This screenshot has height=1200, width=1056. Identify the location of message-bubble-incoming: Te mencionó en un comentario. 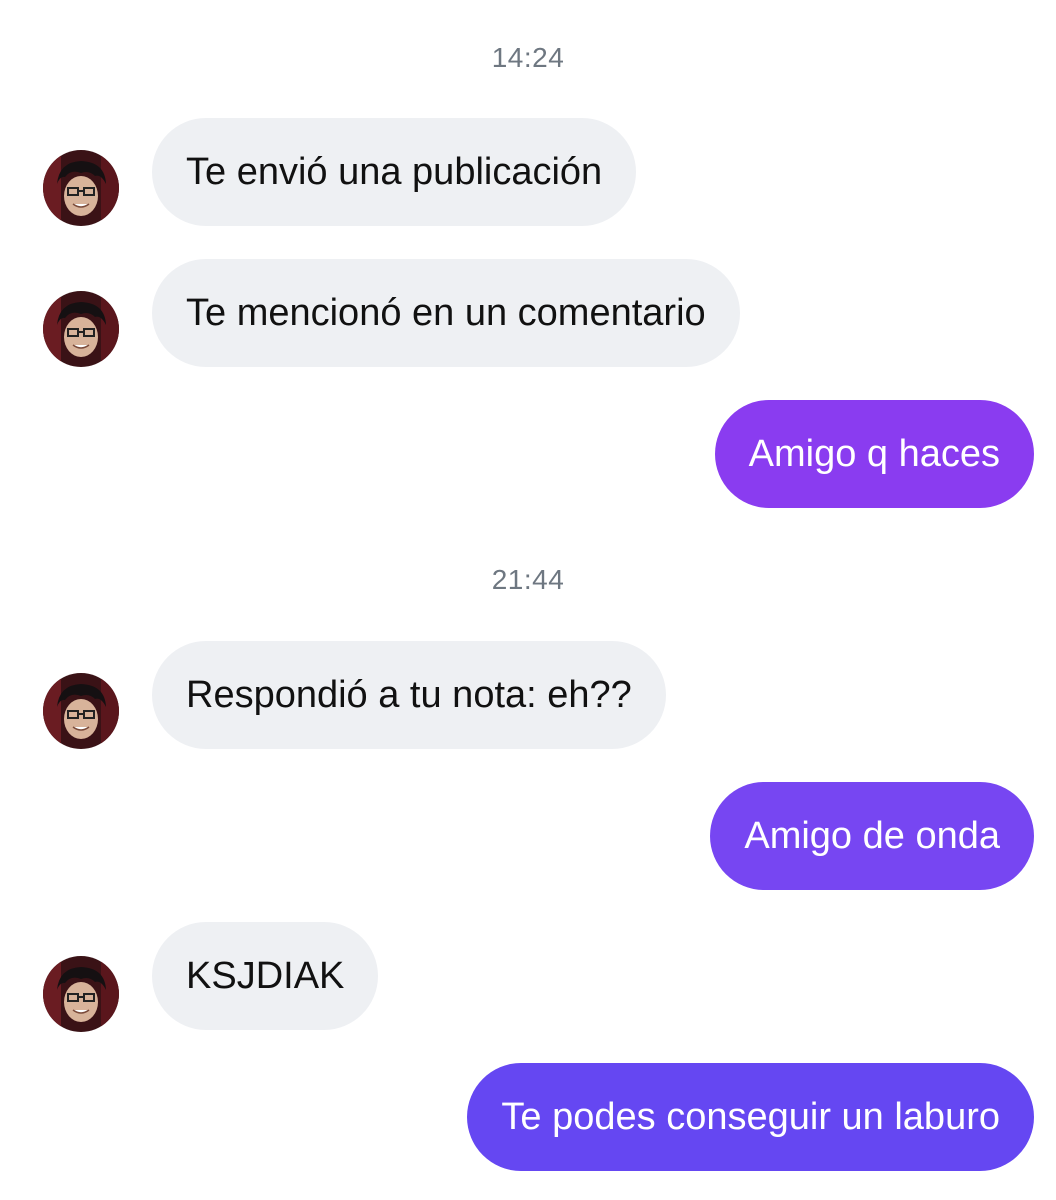
(446, 313).